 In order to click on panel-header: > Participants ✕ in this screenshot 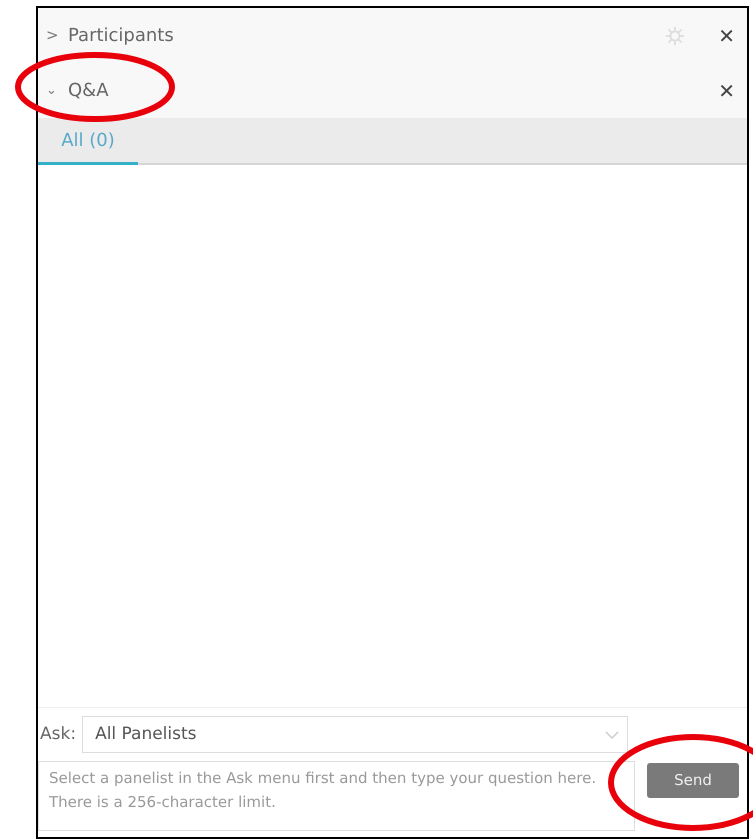, I will do `click(392, 35)`.